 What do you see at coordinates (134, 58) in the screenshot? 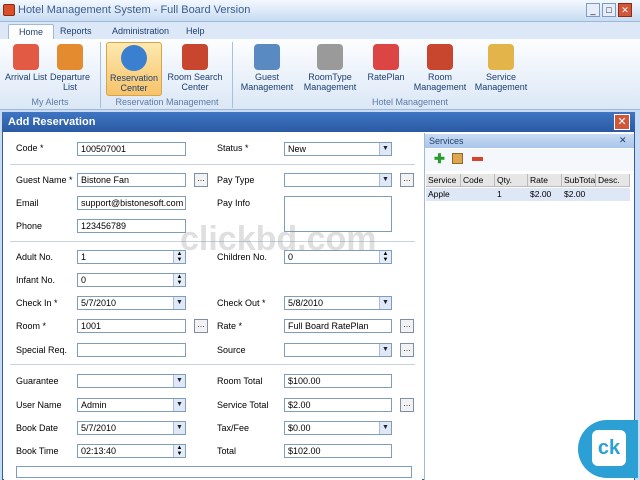
I see `globe-icon` at bounding box center [134, 58].